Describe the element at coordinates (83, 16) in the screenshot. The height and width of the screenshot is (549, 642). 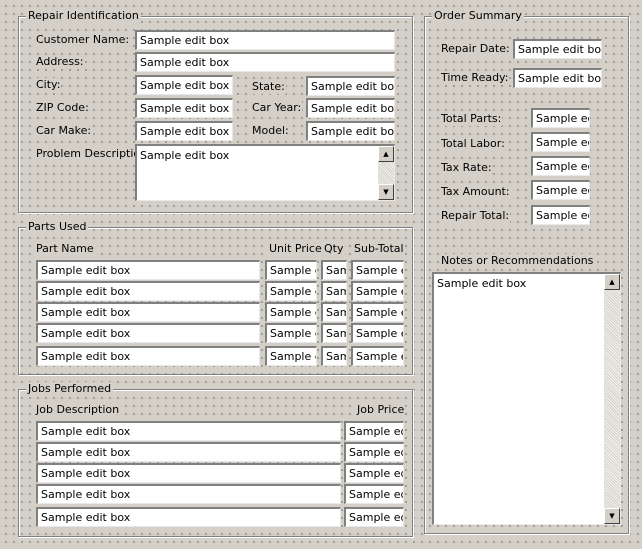
I see `repair-identification-title: Repair Identification` at that location.